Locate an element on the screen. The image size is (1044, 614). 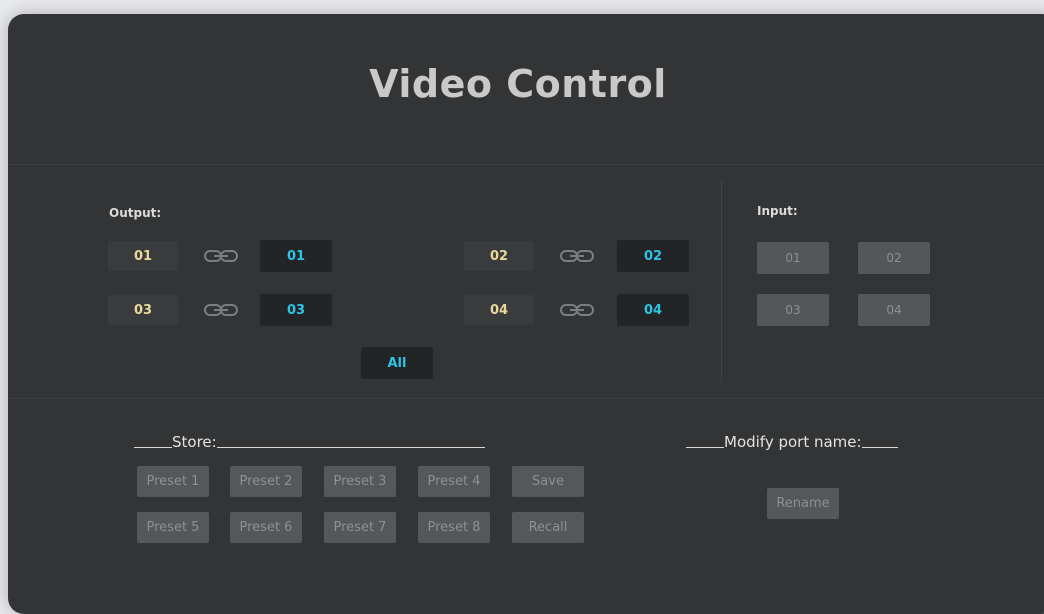
save-button: Save is located at coordinates (548, 481).